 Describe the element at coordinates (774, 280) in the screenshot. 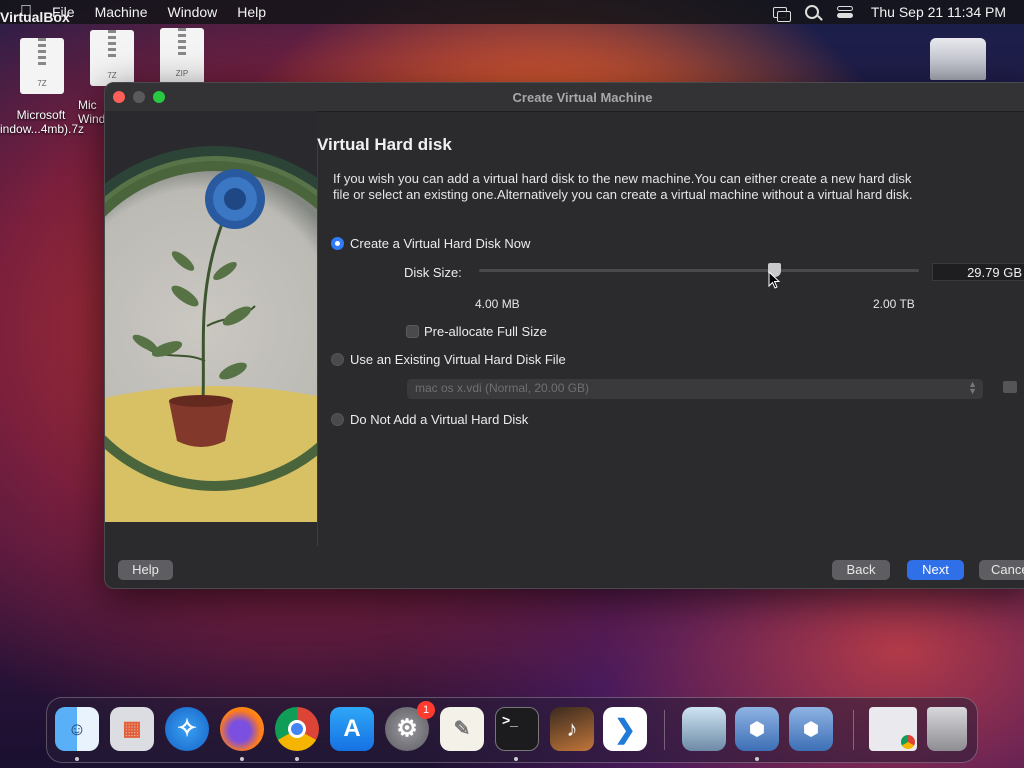

I see `mouse-cursor-icon` at that location.